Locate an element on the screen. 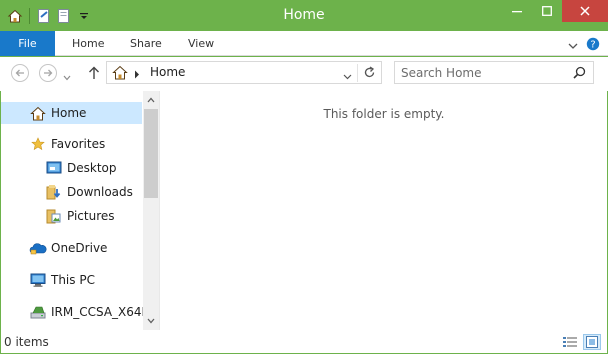 The image size is (608, 354). computer-icon is located at coordinates (38, 280).